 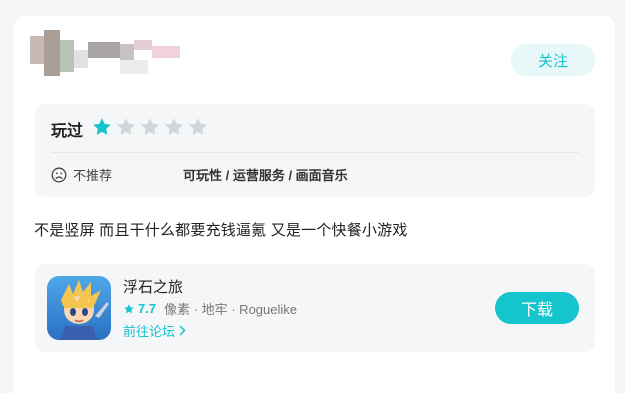 I want to click on avatar-blurred, so click(x=105, y=54).